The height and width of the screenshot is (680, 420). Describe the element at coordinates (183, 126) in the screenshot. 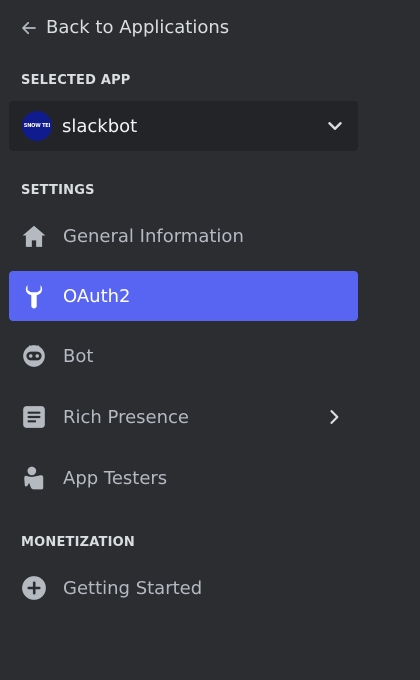

I see `app-selector: SNOW TEI slackbot` at that location.